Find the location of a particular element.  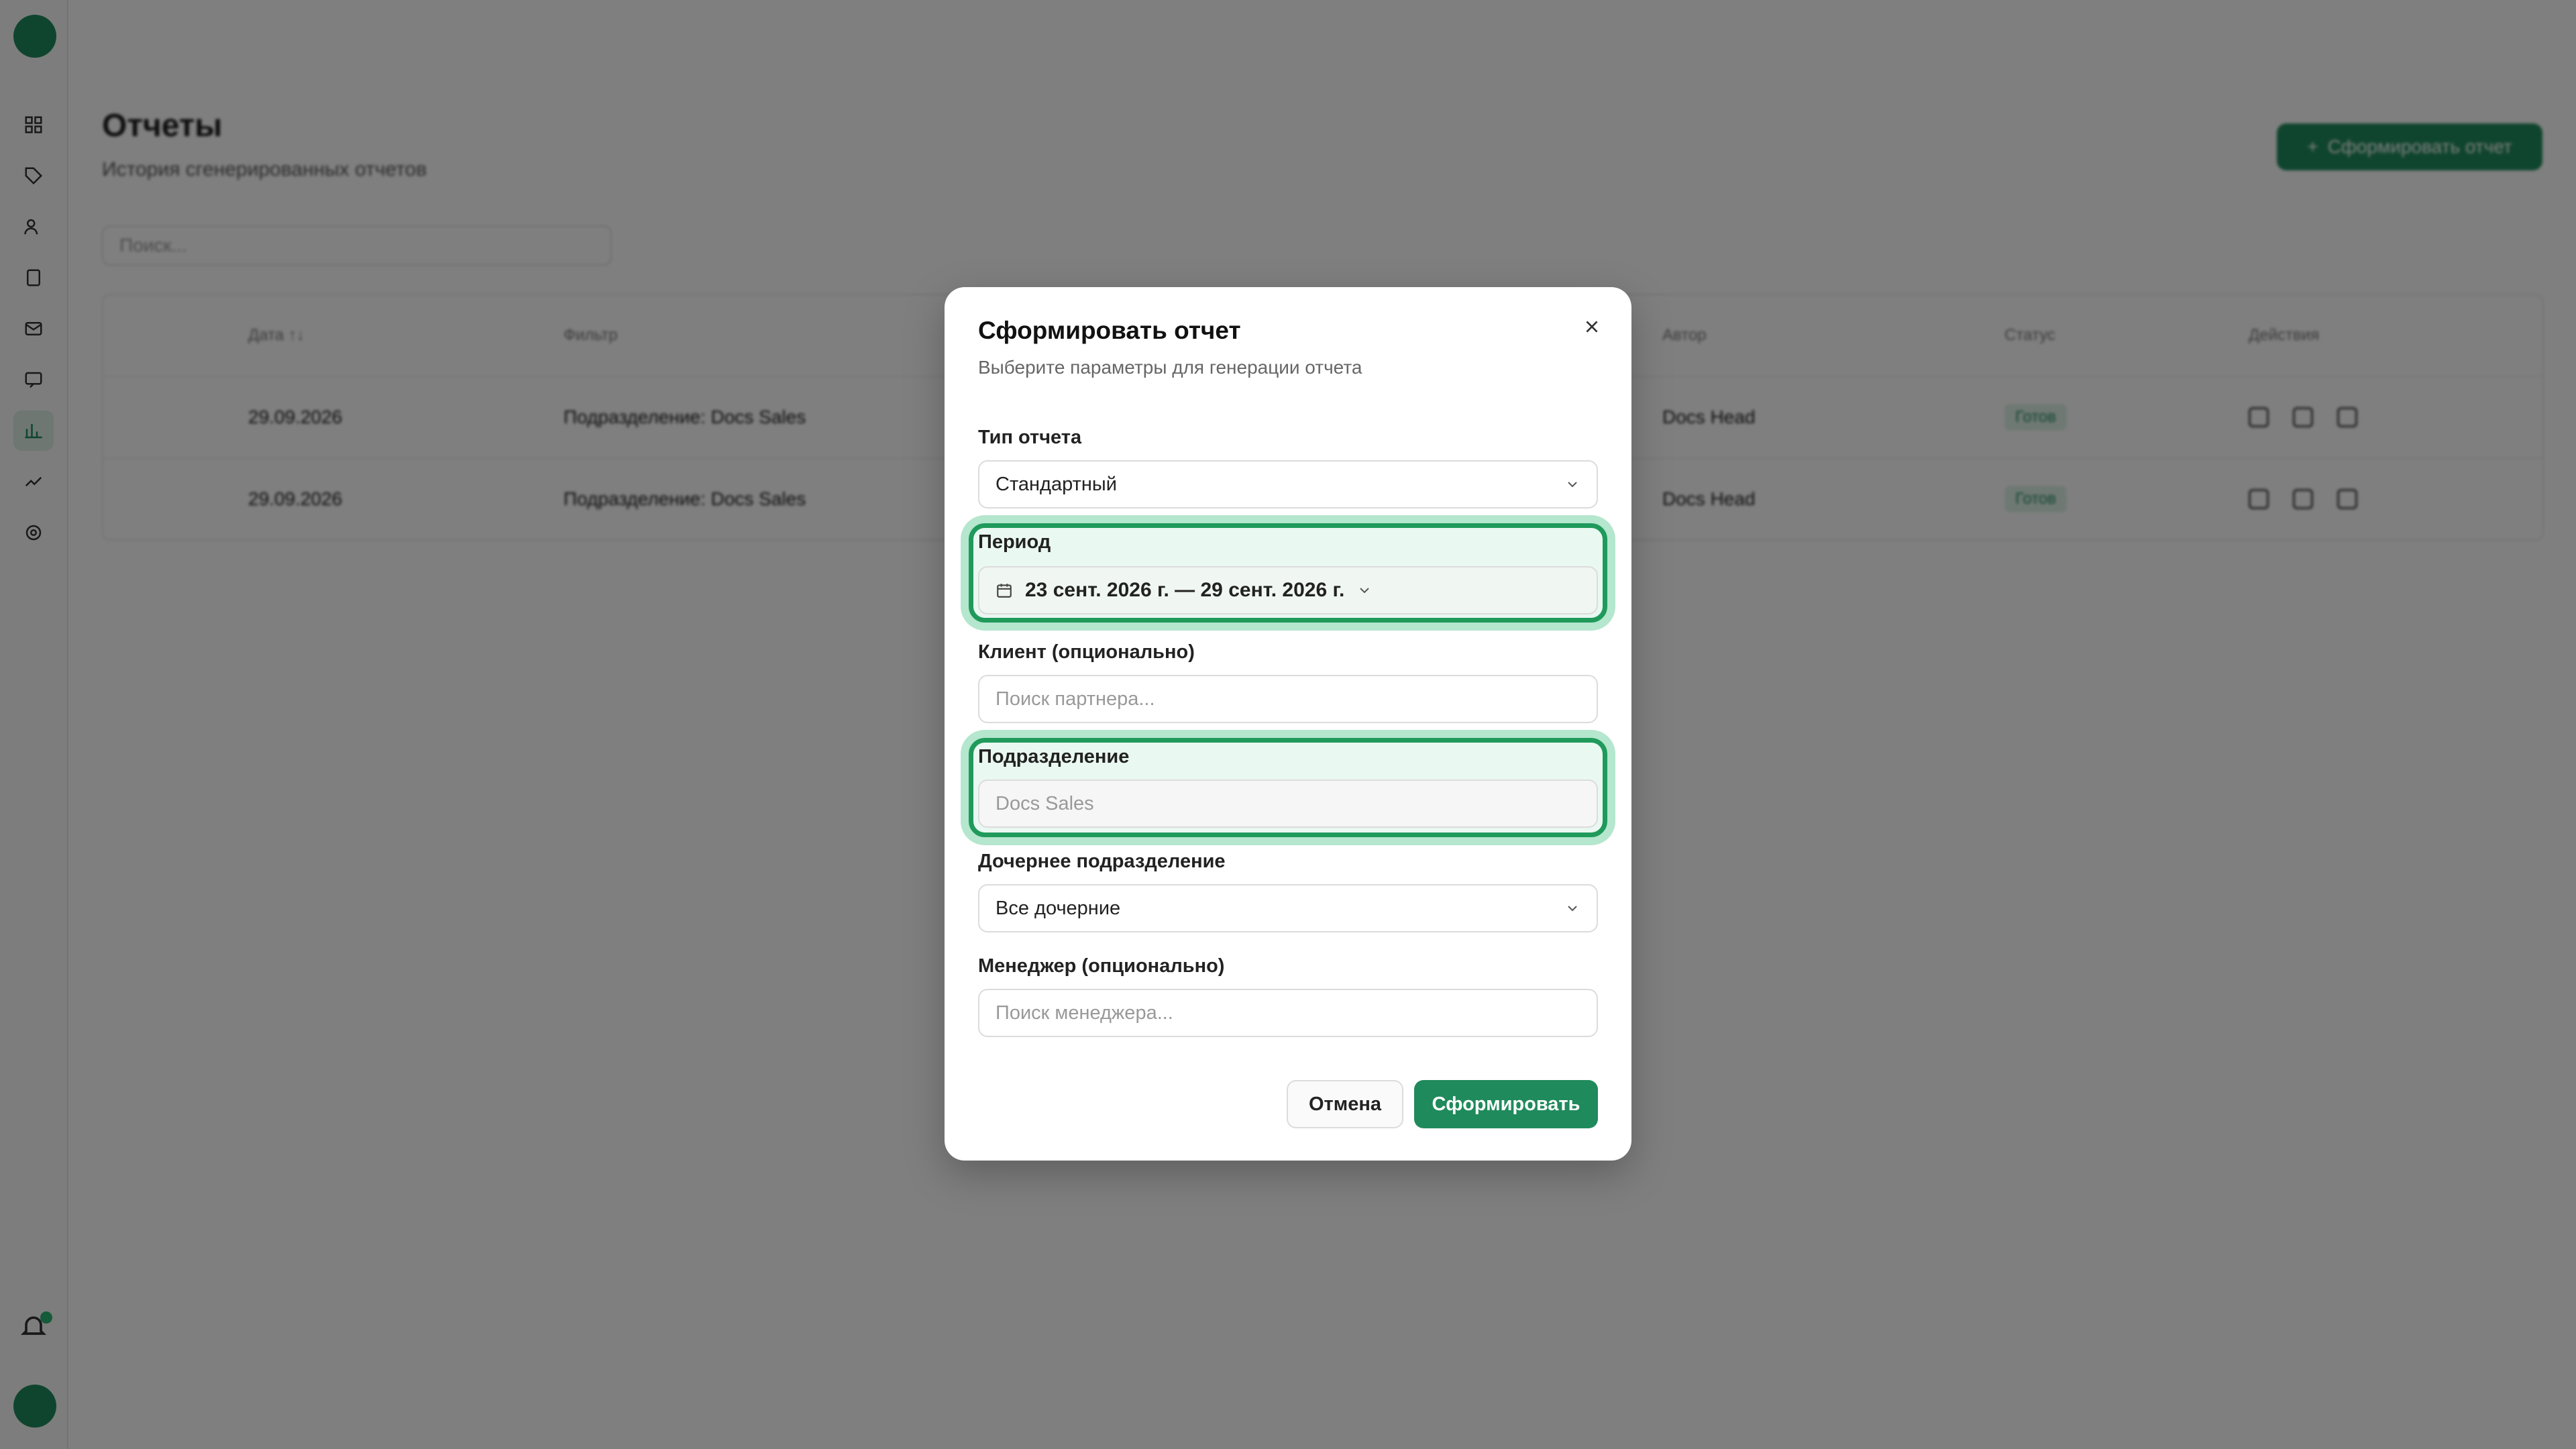

department-value: Docs Sales is located at coordinates (1045, 803).